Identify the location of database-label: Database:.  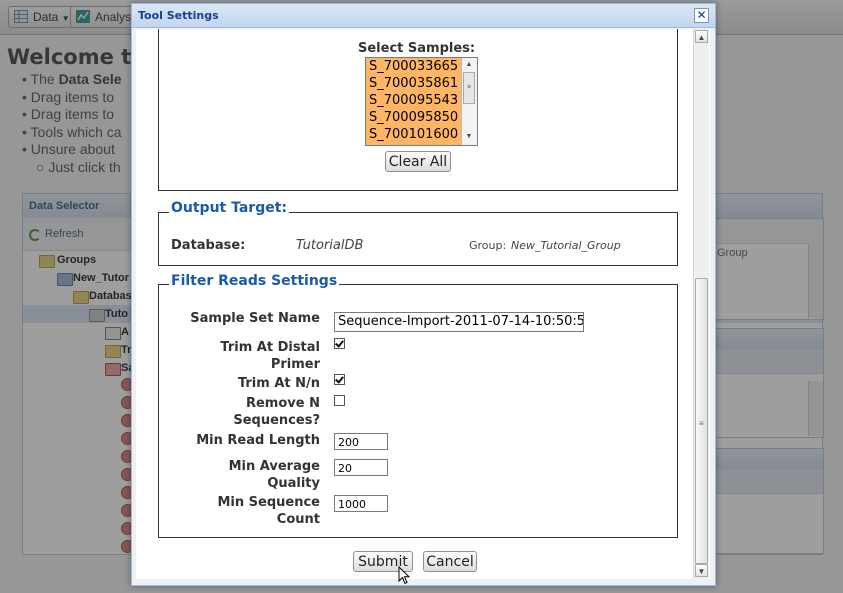
(208, 245).